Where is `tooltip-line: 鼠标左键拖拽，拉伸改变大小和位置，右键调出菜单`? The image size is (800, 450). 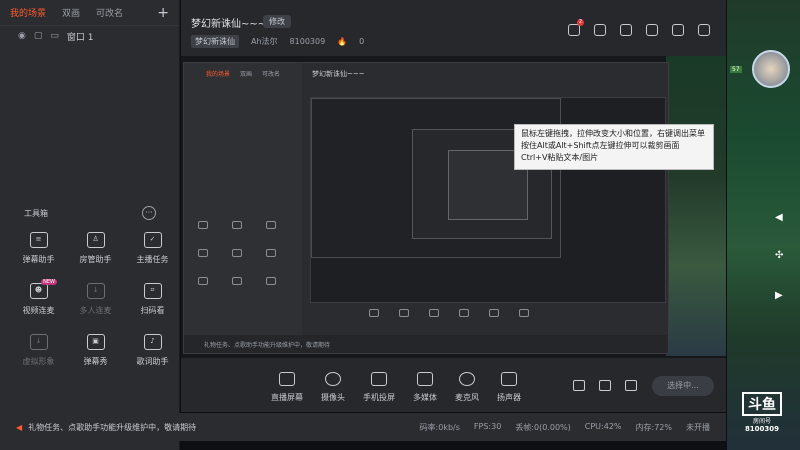 tooltip-line: 鼠标左键拖拽，拉伸改变大小和位置，右键调出菜单 is located at coordinates (613, 133).